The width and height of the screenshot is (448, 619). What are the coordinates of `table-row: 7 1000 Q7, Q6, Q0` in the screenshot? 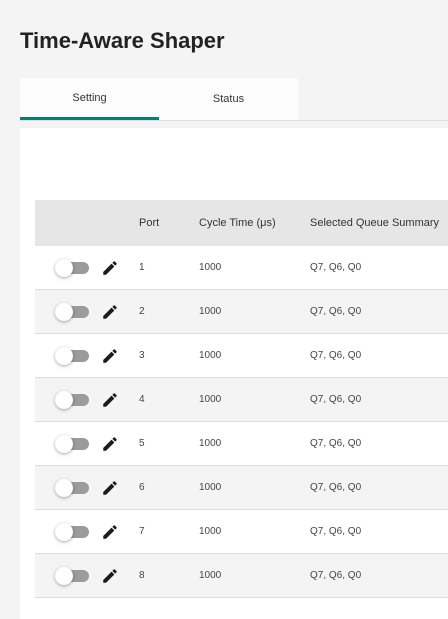 It's located at (241, 532).